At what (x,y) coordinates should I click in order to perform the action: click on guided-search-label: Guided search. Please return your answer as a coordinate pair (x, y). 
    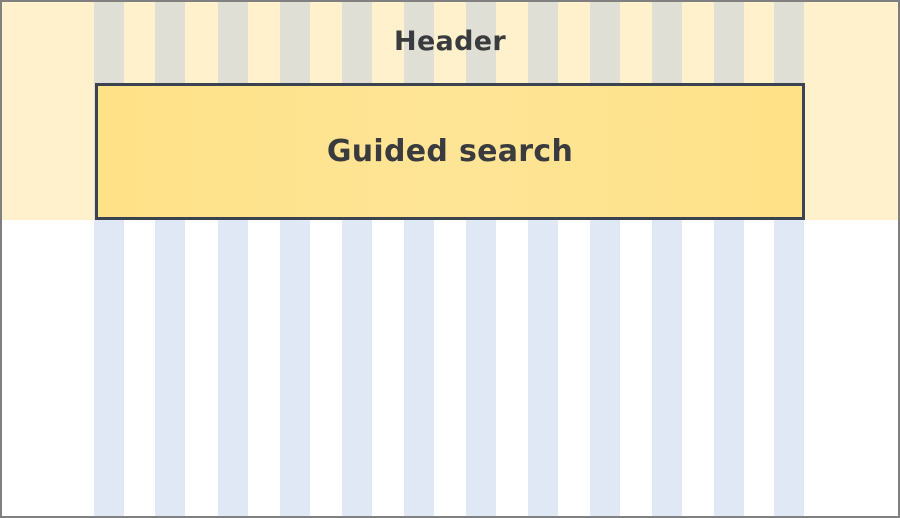
    Looking at the image, I should click on (450, 151).